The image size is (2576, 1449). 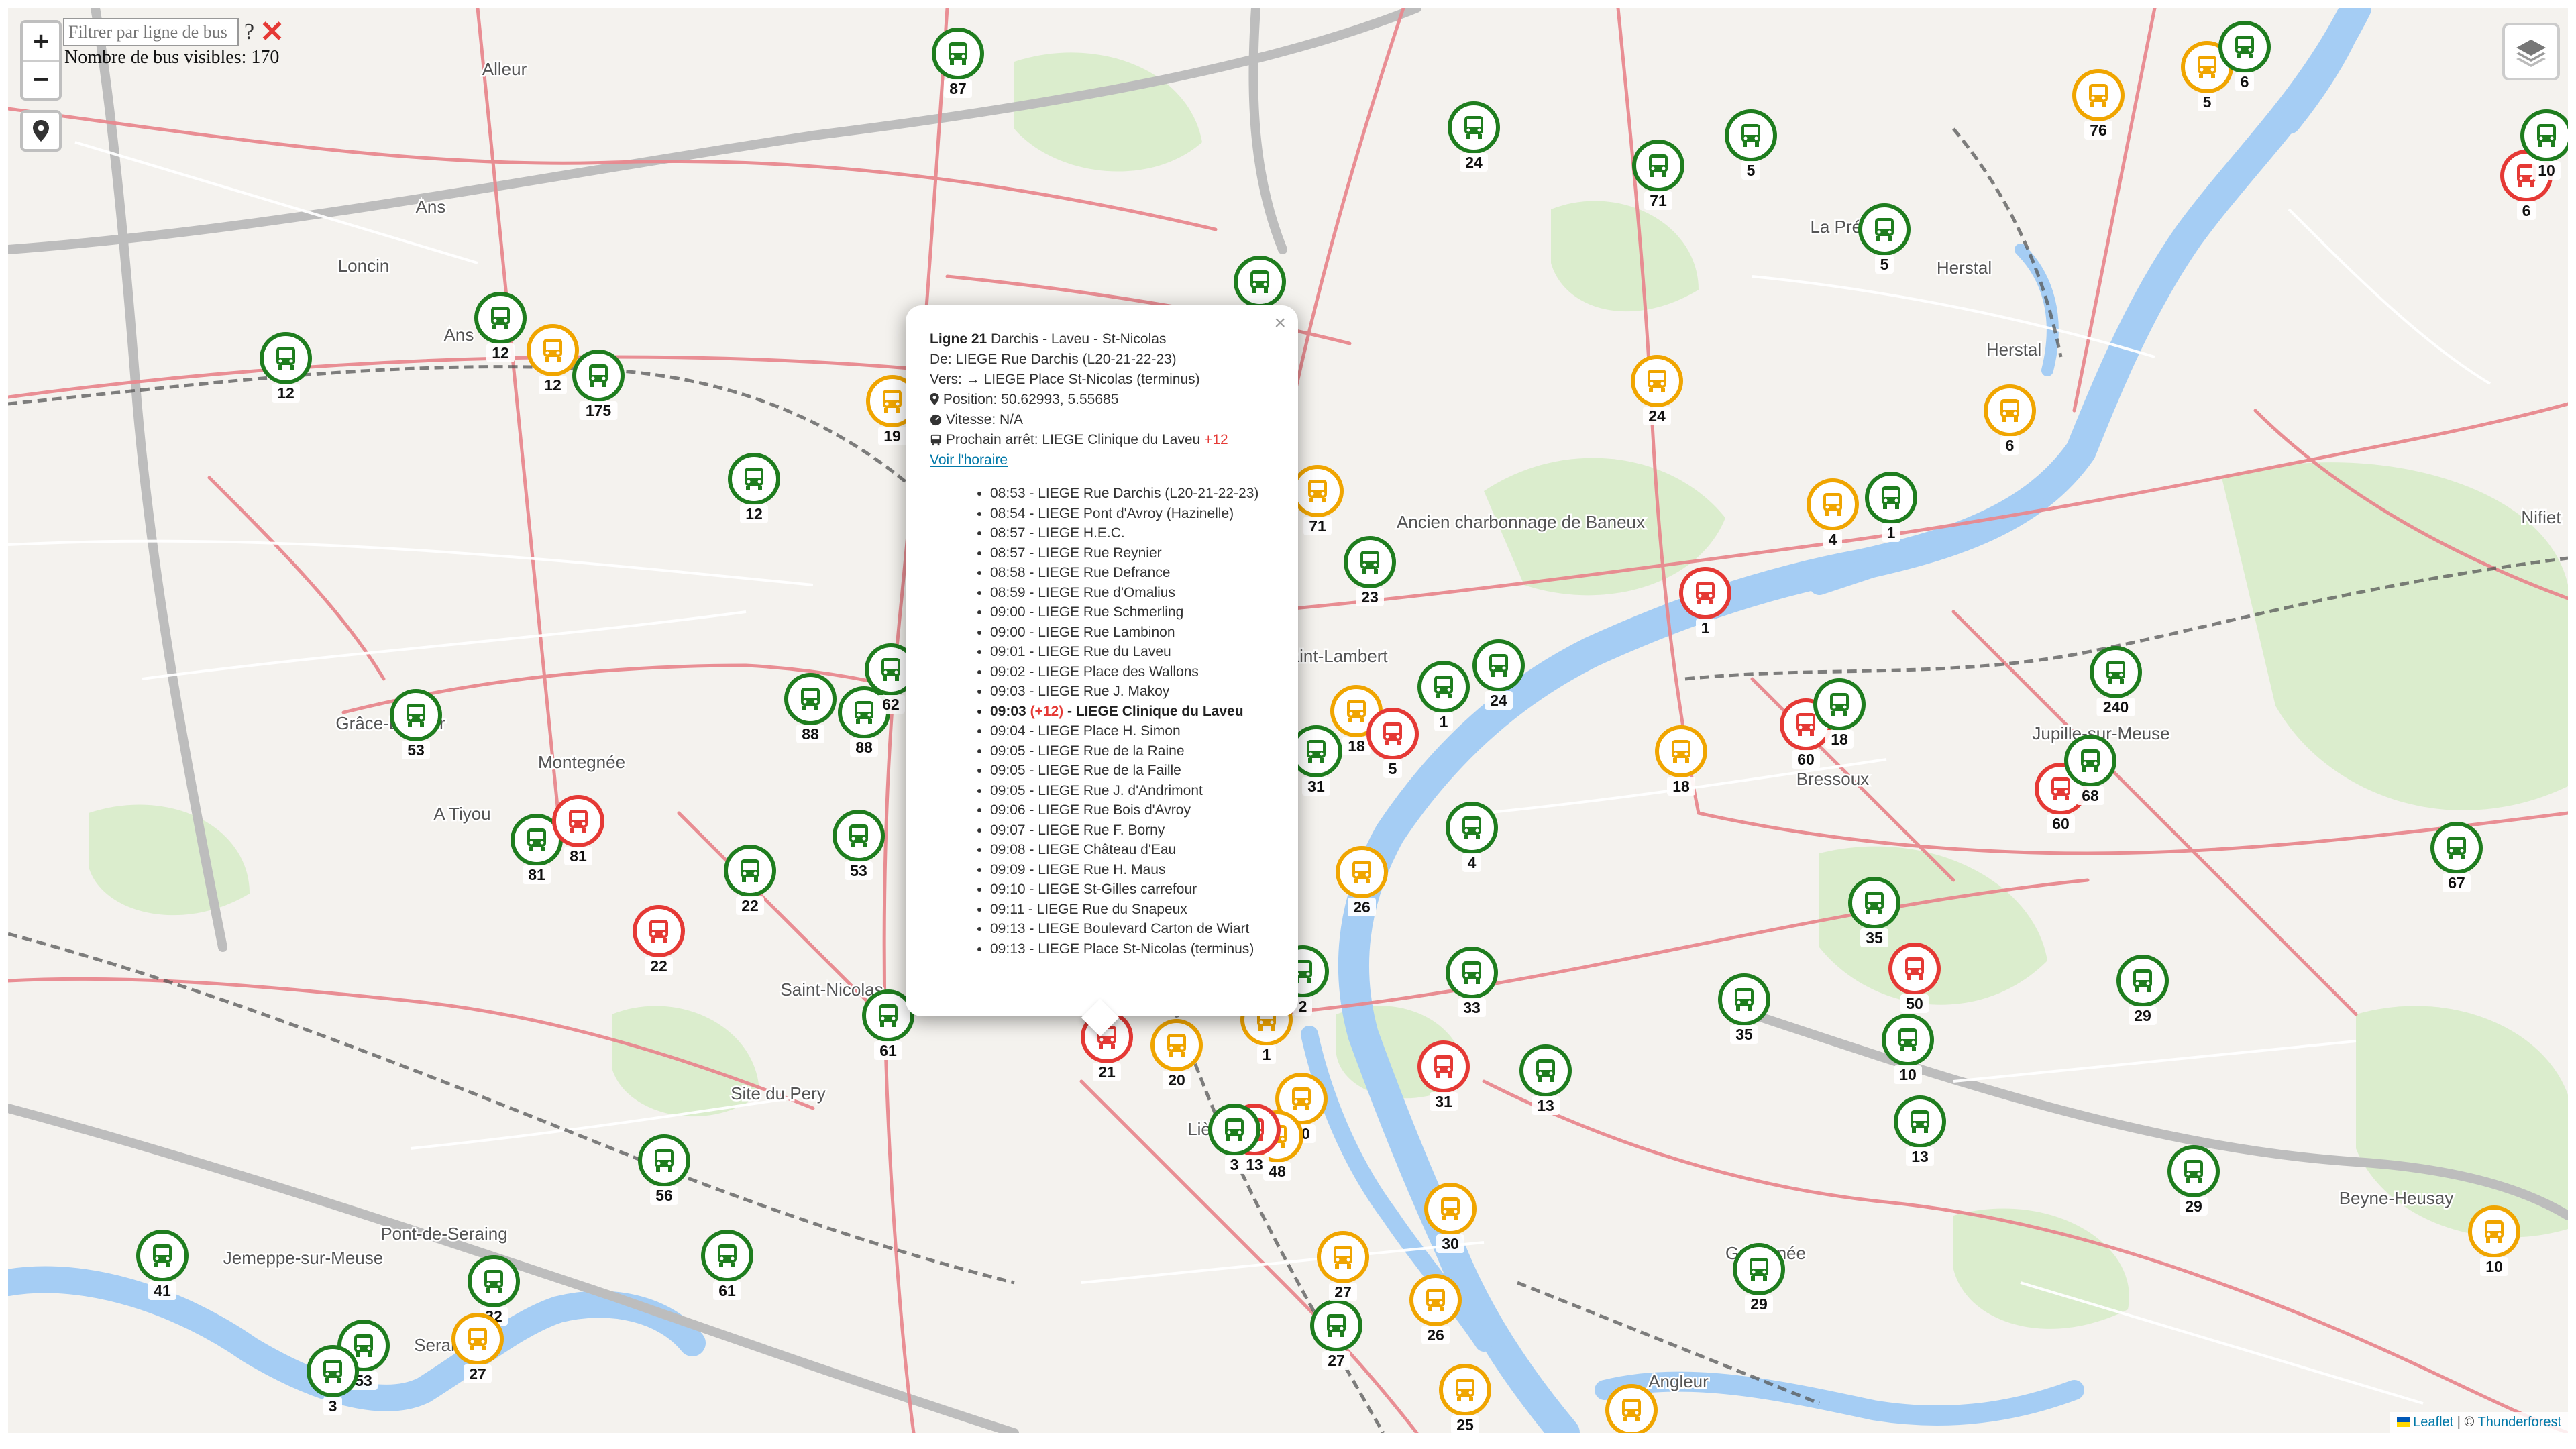 What do you see at coordinates (1107, 1072) in the screenshot?
I see `bus-line-number: 21` at bounding box center [1107, 1072].